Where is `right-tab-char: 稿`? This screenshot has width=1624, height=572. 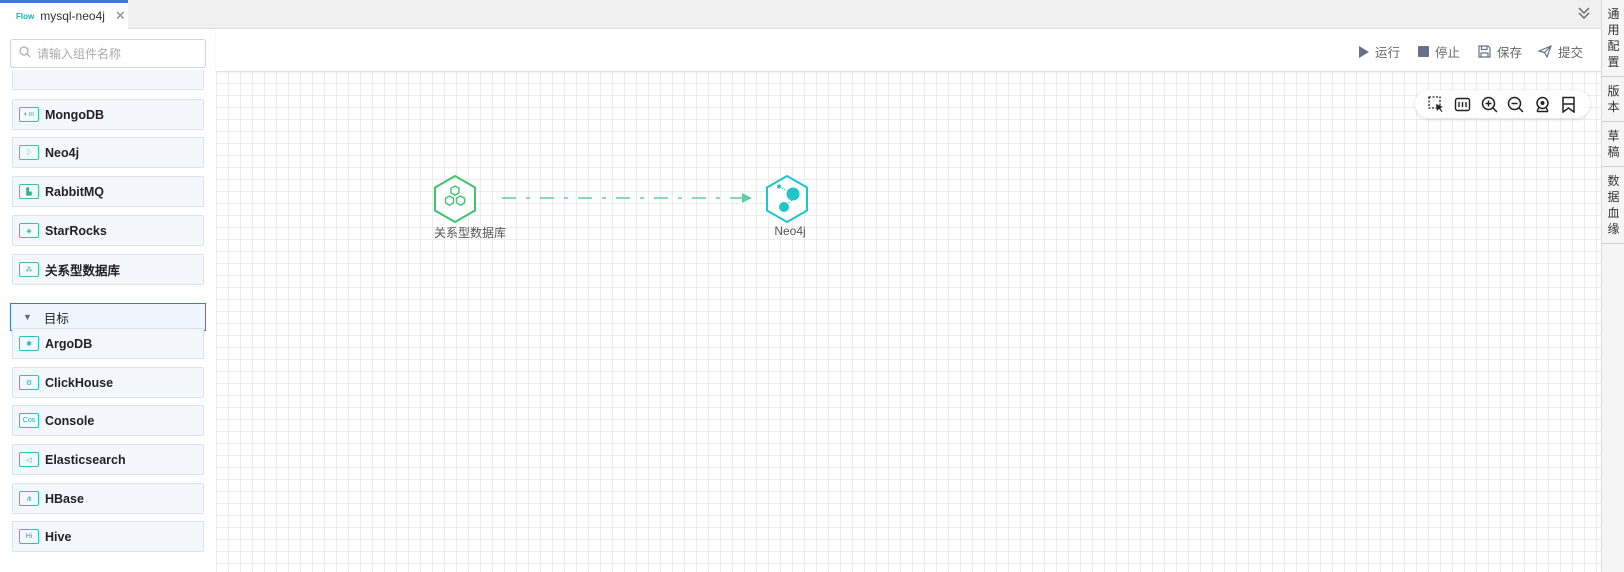
right-tab-char: 稿 is located at coordinates (1613, 152).